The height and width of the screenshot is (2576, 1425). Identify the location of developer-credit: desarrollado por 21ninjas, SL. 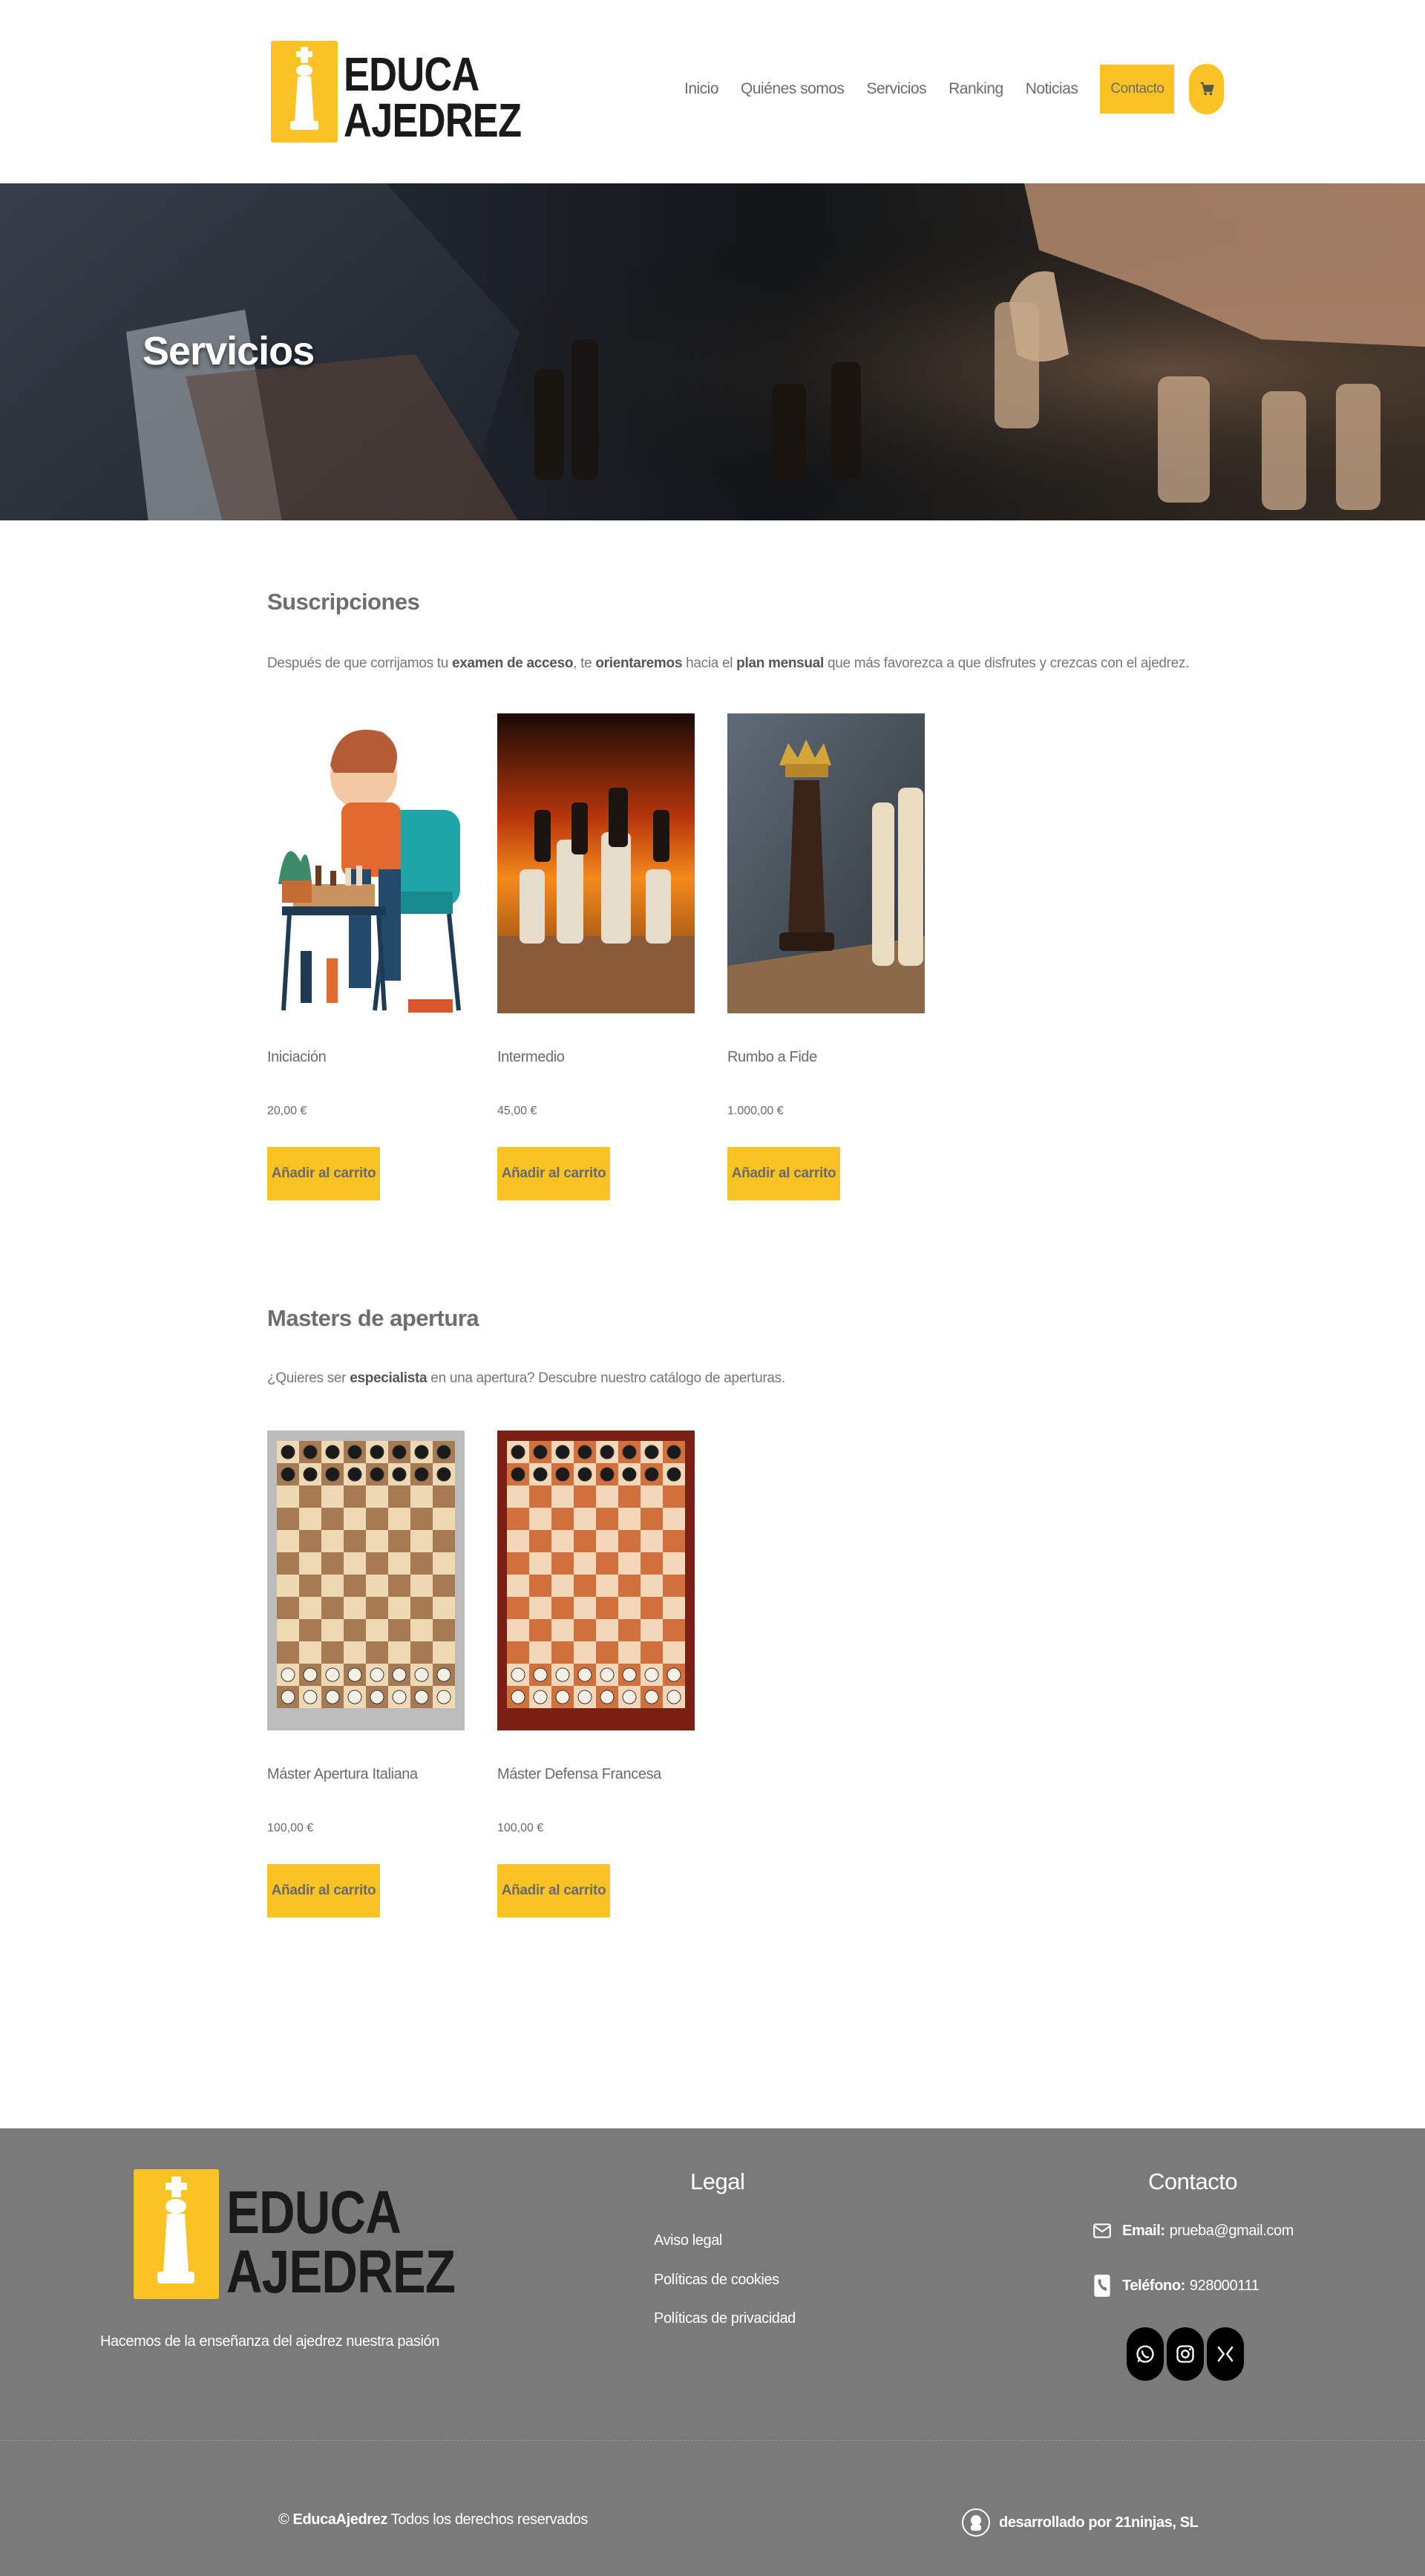
(1080, 2522).